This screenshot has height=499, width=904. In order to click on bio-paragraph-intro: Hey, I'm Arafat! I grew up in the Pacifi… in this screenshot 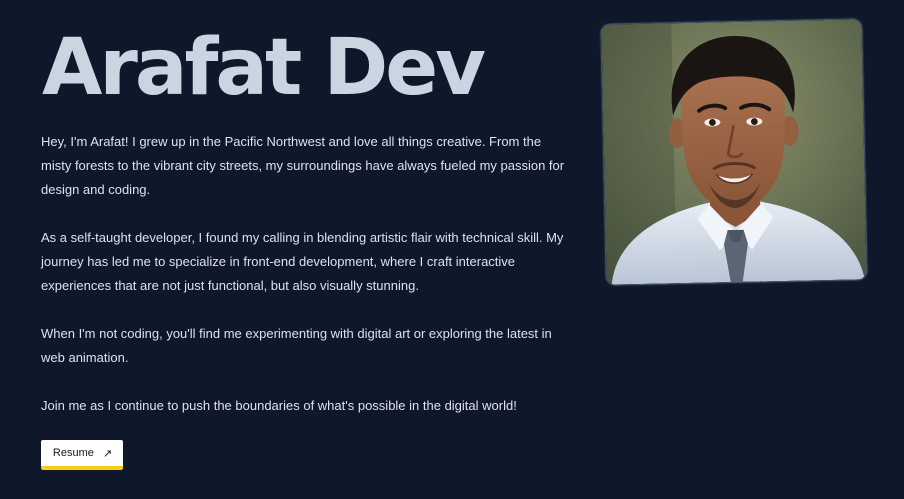, I will do `click(303, 165)`.